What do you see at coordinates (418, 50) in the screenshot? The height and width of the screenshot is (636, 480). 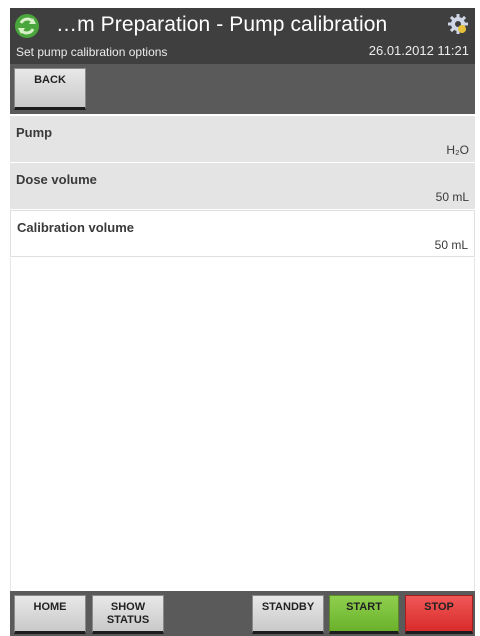 I see `datetime-display: 26.01.2012 11:21` at bounding box center [418, 50].